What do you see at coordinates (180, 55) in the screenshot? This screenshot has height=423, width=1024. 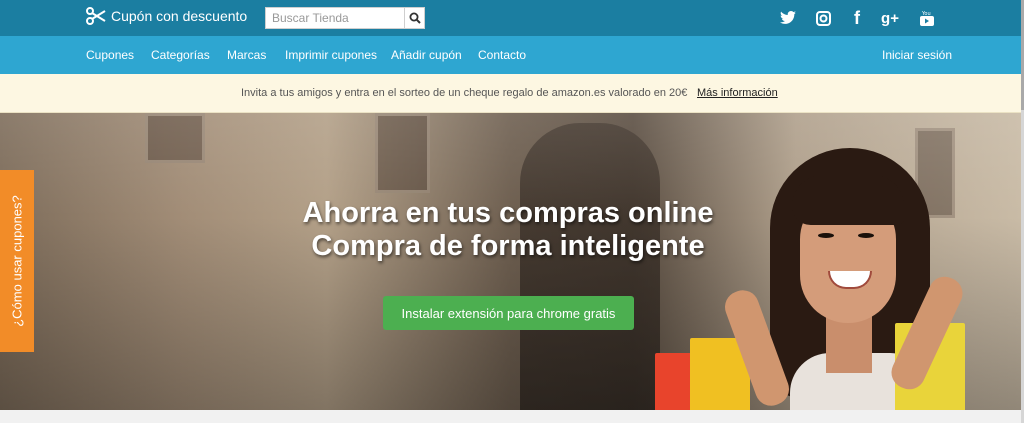 I see `nav-categorias: Categorías` at bounding box center [180, 55].